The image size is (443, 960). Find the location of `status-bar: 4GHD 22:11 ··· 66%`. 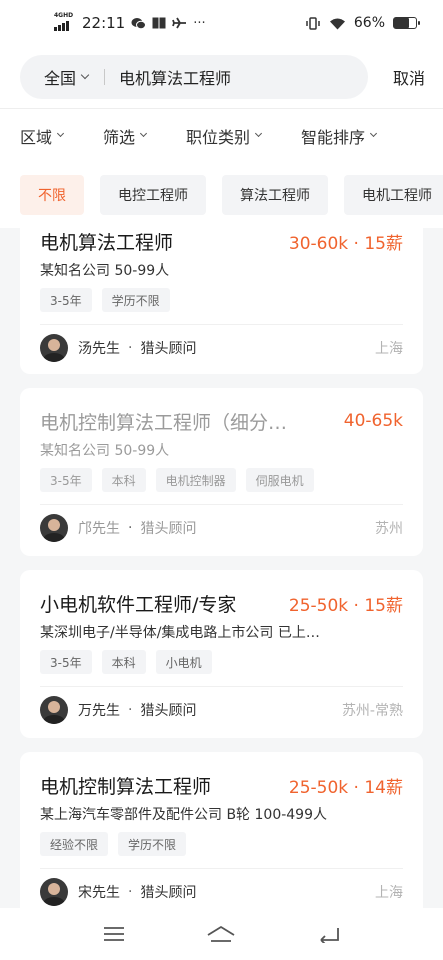

status-bar: 4GHD 22:11 ··· 66% is located at coordinates (221, 23).